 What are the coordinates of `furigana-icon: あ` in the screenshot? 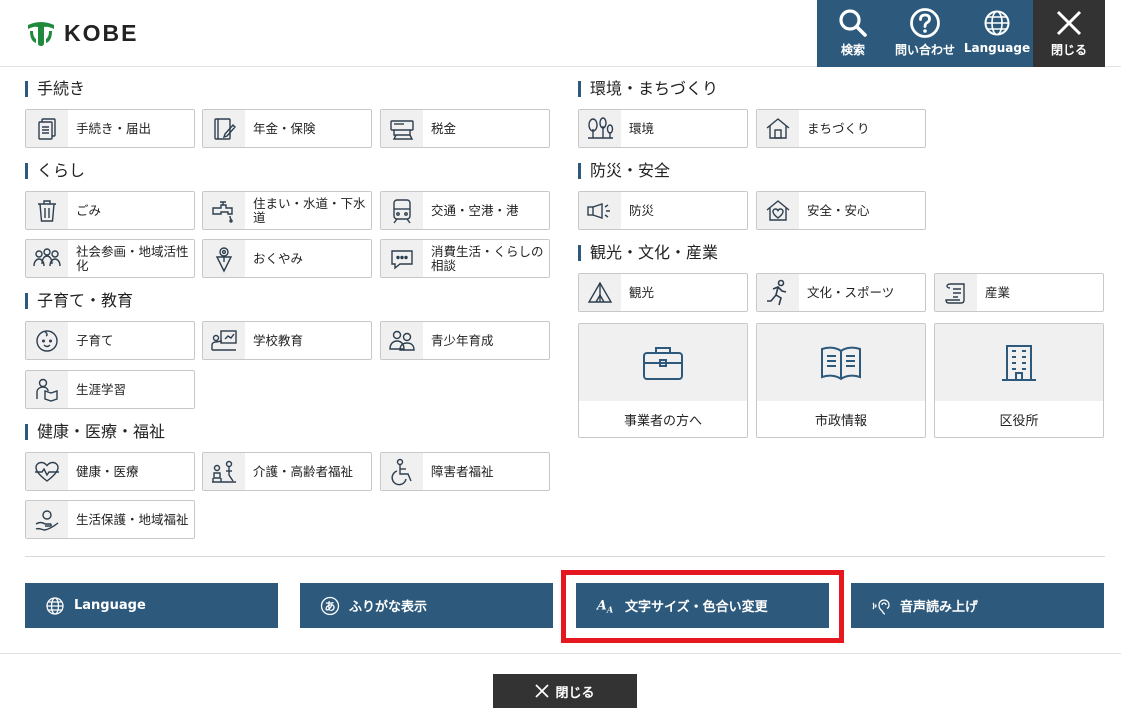 It's located at (330, 605).